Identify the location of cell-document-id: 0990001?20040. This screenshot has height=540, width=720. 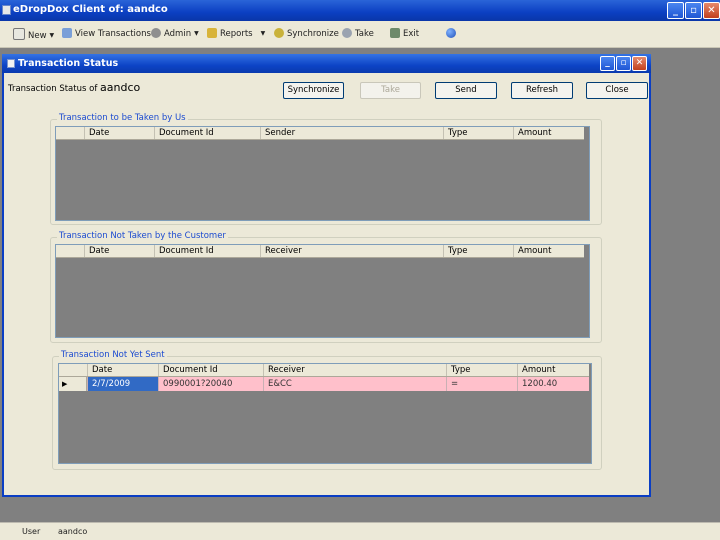
(210, 384).